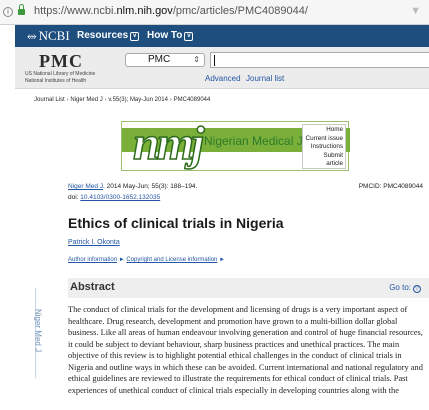 The image size is (429, 410). What do you see at coordinates (324, 139) in the screenshot?
I see `current-issue-link: Current issue` at bounding box center [324, 139].